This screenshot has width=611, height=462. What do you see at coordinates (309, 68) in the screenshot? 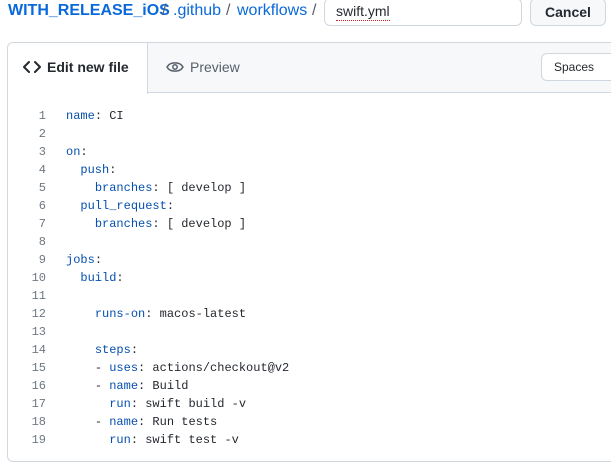
I see `editor-tab-bar: Edit new file Preview Spaces` at bounding box center [309, 68].